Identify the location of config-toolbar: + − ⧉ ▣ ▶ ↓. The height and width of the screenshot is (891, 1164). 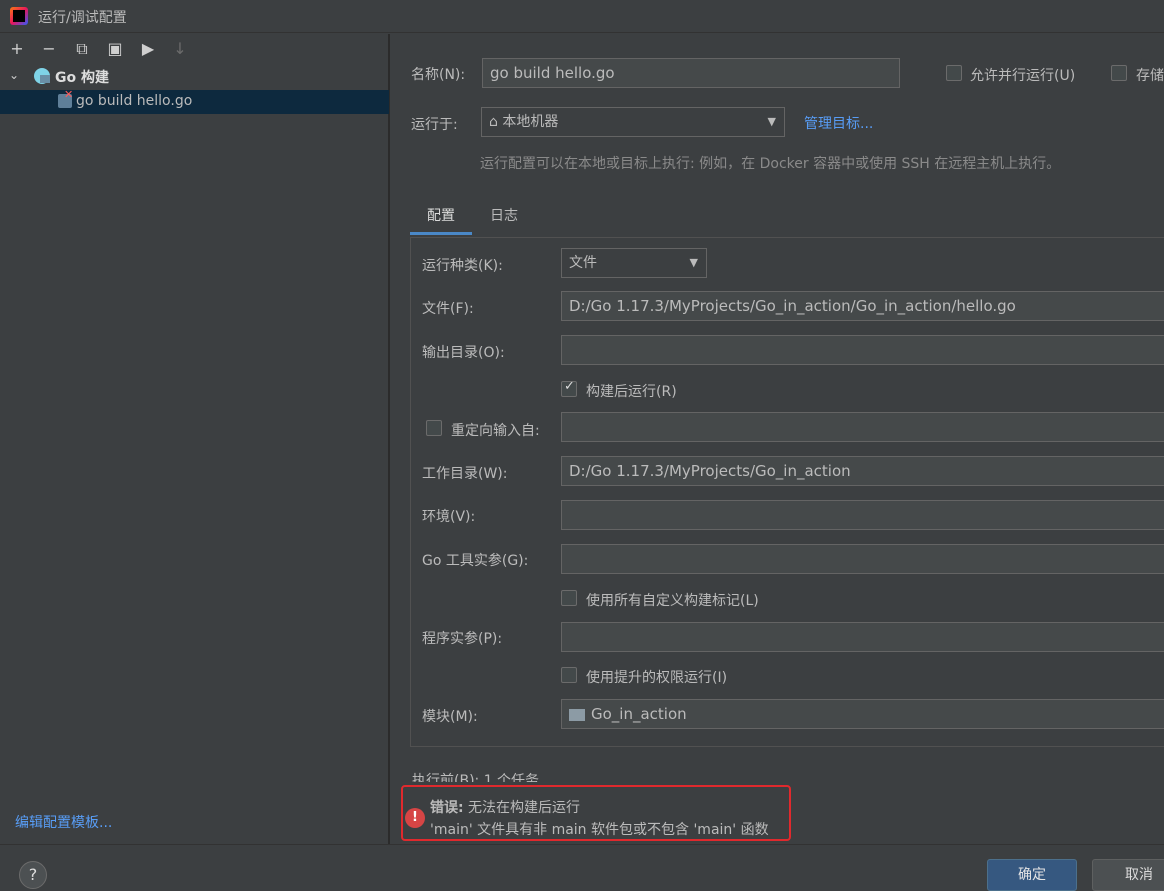
(194, 49).